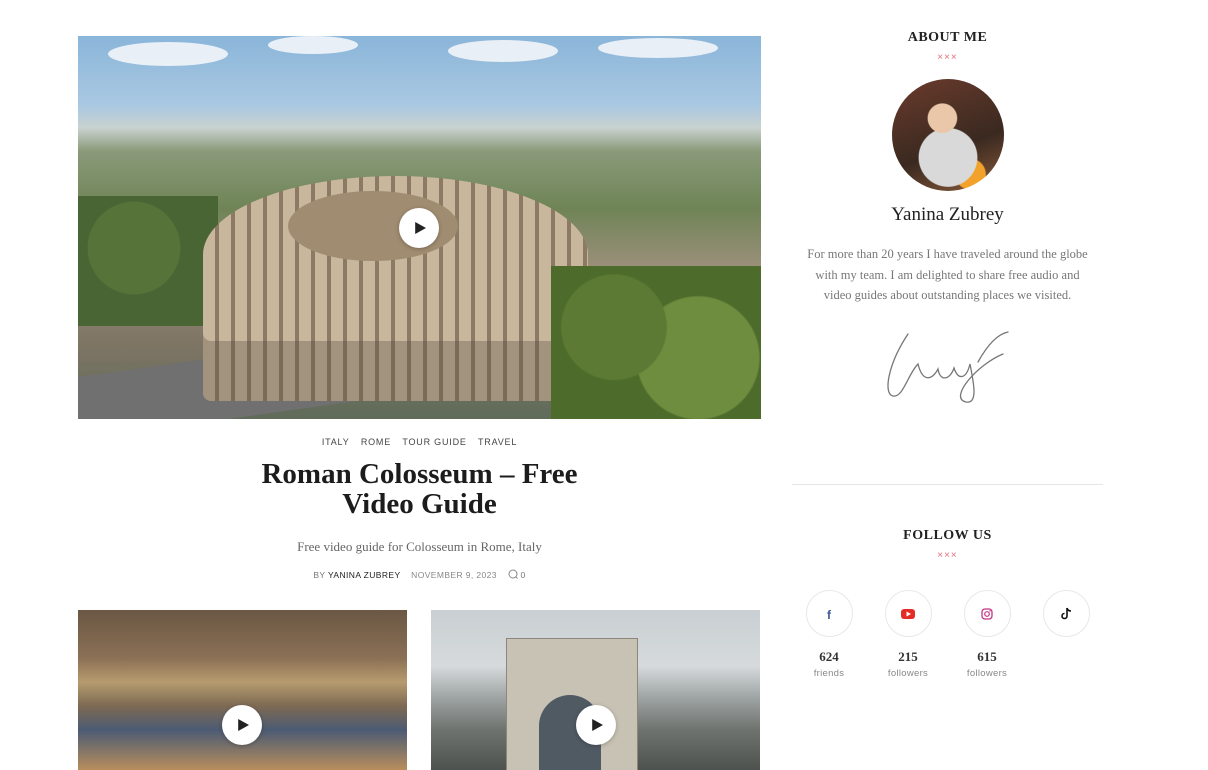 The image size is (1208, 770). I want to click on social-button-facebook: f, so click(829, 613).